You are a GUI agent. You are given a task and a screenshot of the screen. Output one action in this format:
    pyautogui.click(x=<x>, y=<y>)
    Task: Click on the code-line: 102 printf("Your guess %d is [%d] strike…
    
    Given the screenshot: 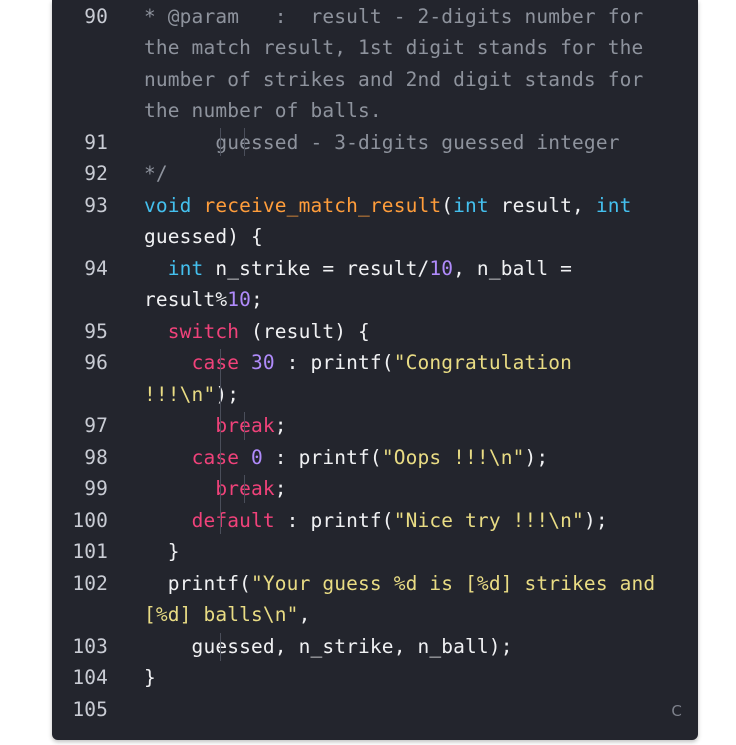 What is the action you would take?
    pyautogui.click(x=375, y=584)
    